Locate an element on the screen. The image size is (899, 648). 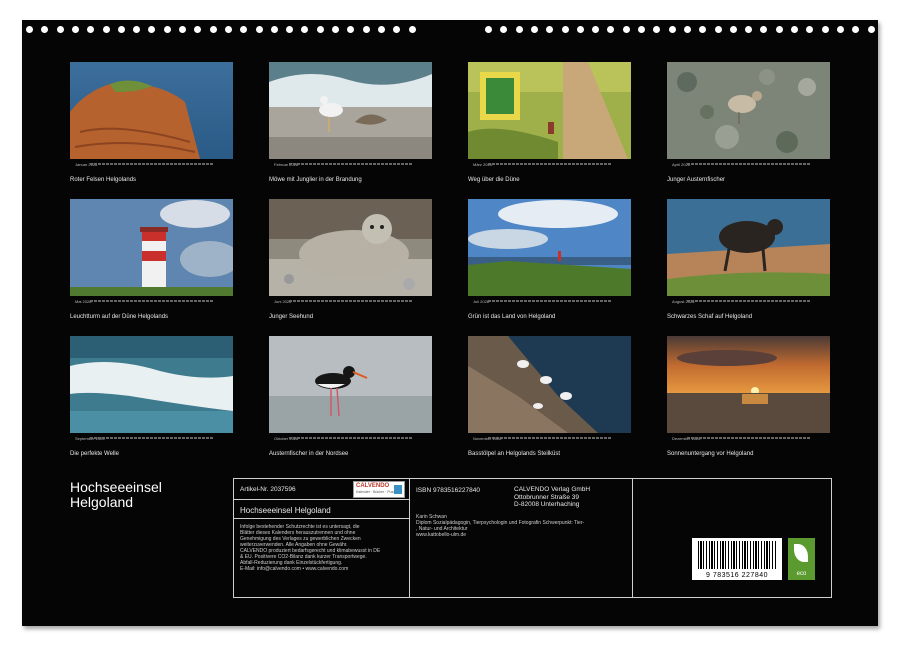
logo-mark-icon is located at coordinates (398, 489).